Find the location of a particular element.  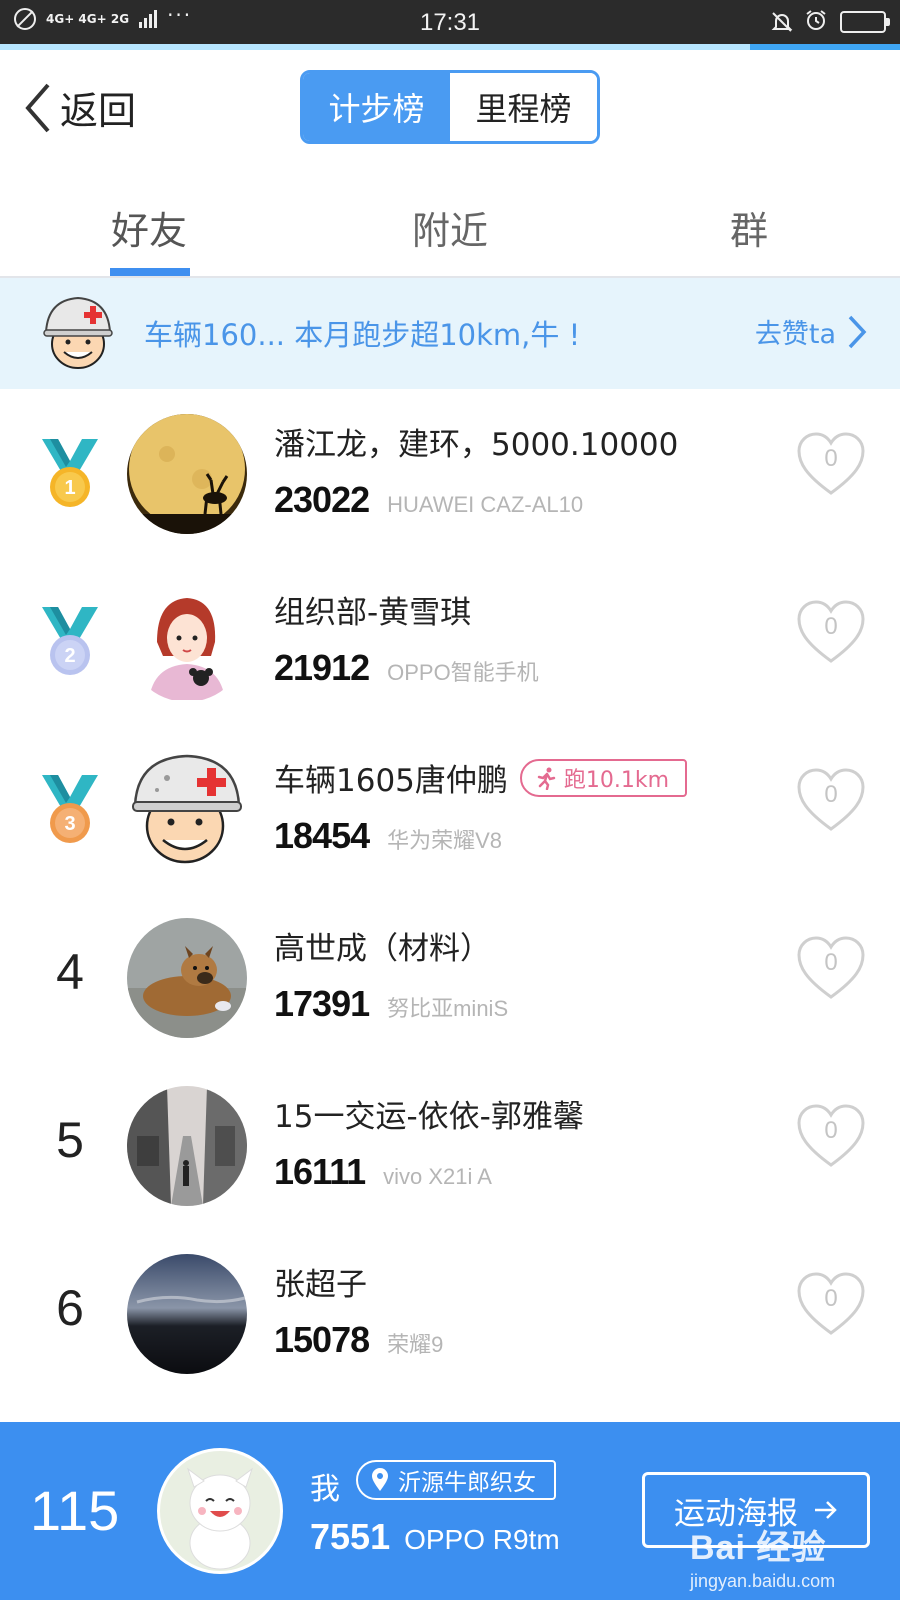

status-bar: 4G+ 4G+ 2G ··· 17:31 is located at coordinates (450, 22).